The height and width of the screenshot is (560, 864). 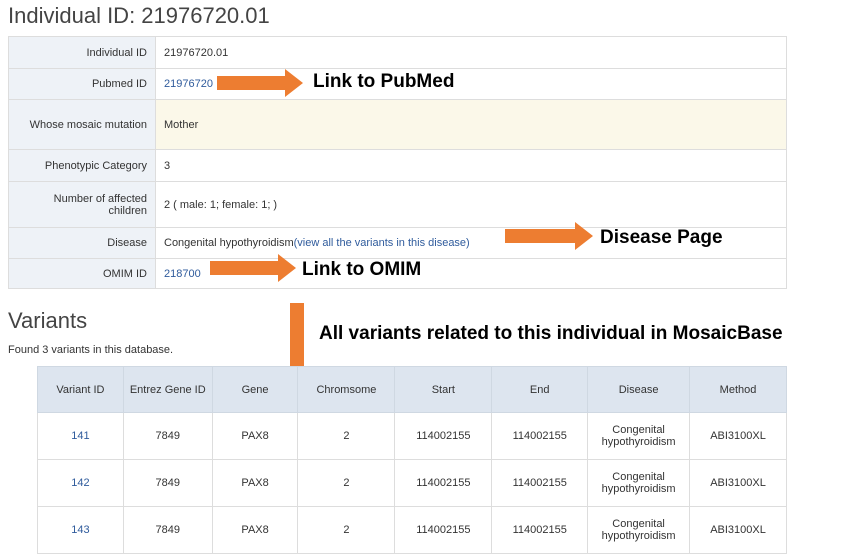 I want to click on info-label: Phenotypic Category, so click(x=82, y=165).